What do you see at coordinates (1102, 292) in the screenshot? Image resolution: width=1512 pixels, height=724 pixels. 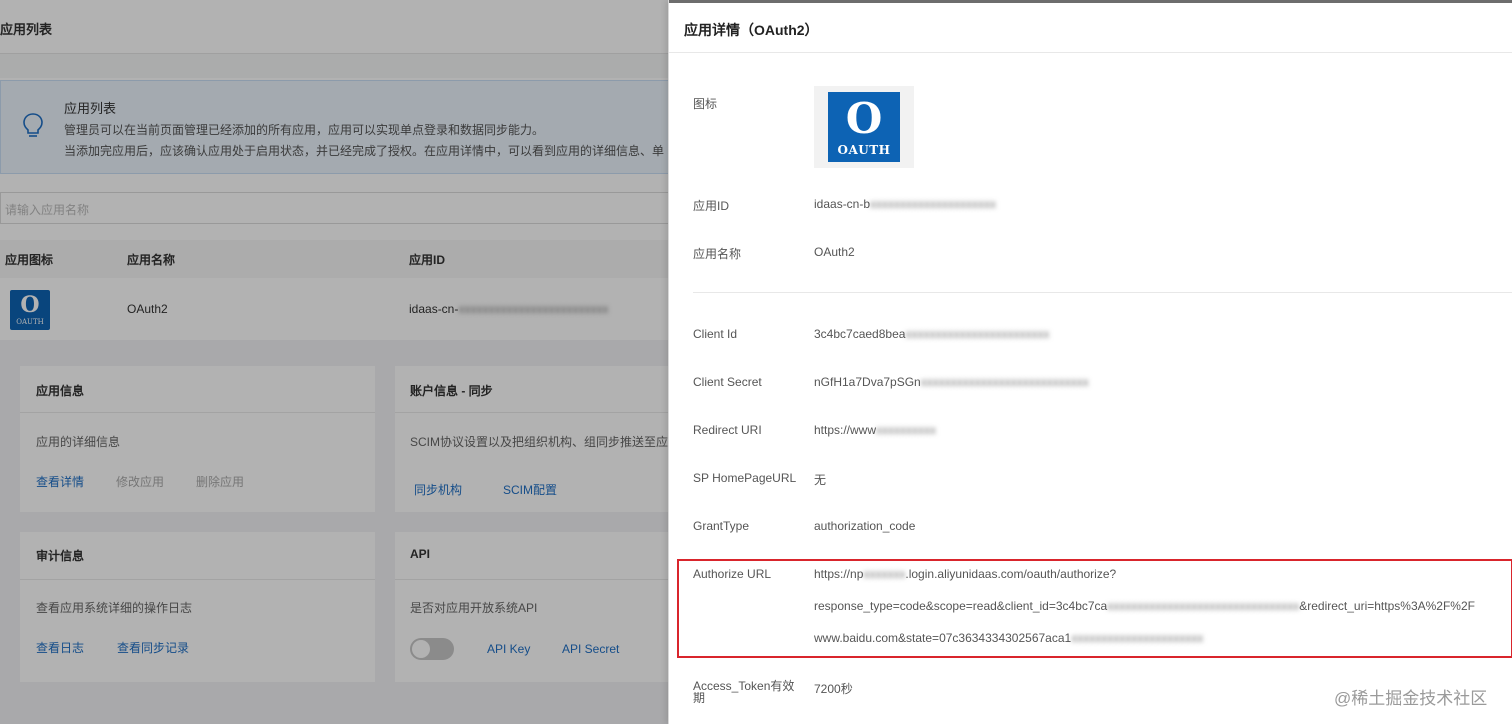 I see `section-divider` at bounding box center [1102, 292].